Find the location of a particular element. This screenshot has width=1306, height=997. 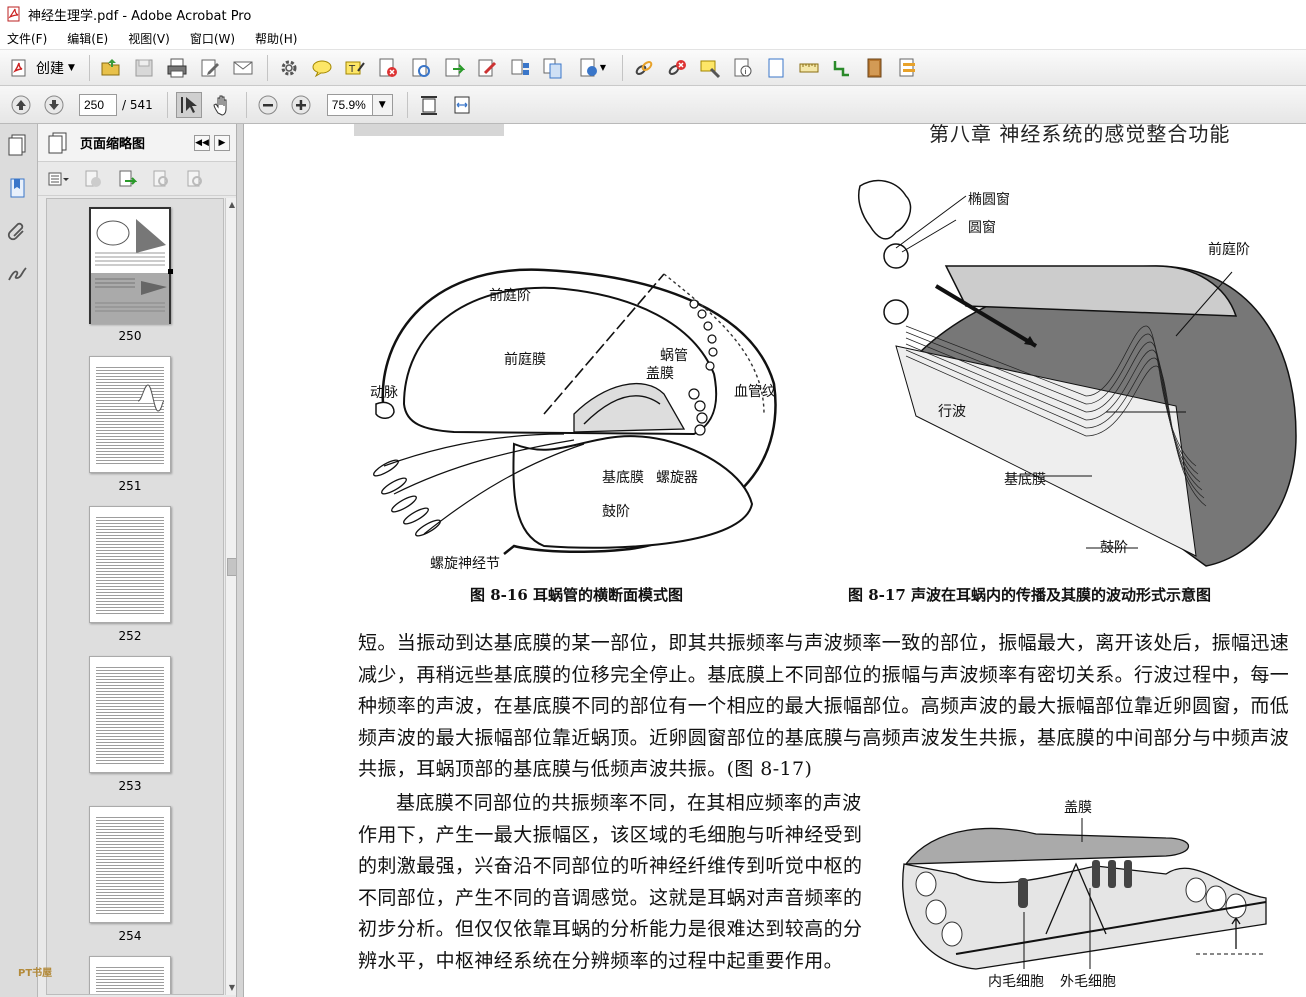

edit-page-icon is located at coordinates (210, 67).